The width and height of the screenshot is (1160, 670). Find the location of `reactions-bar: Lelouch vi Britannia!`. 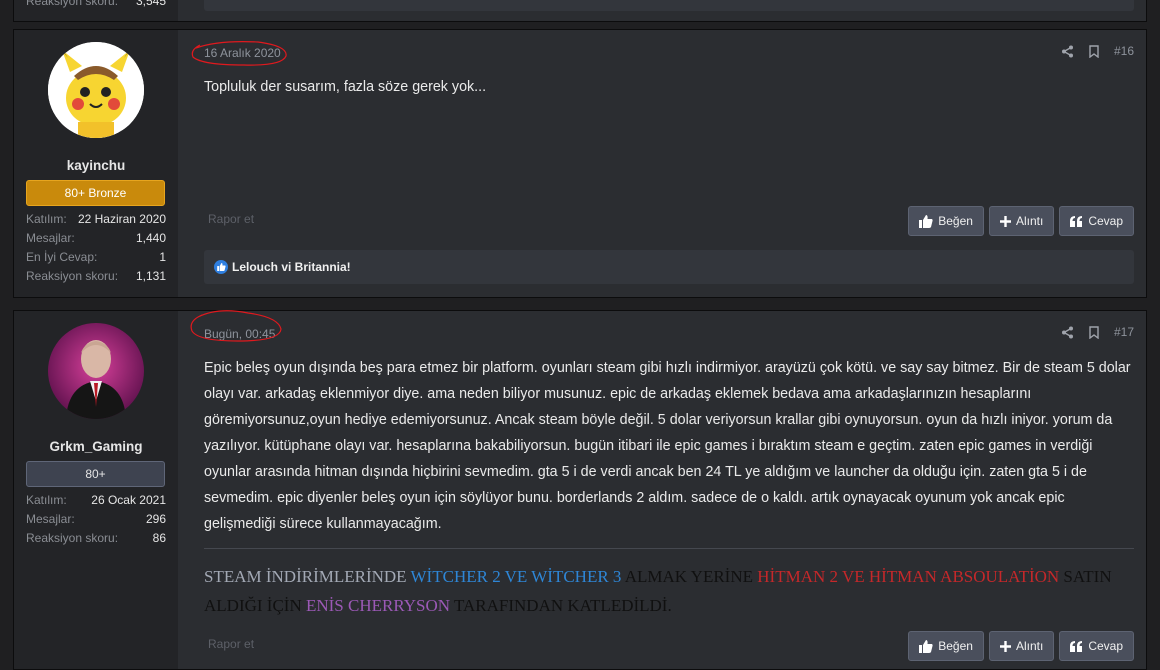

reactions-bar: Lelouch vi Britannia! is located at coordinates (669, 267).